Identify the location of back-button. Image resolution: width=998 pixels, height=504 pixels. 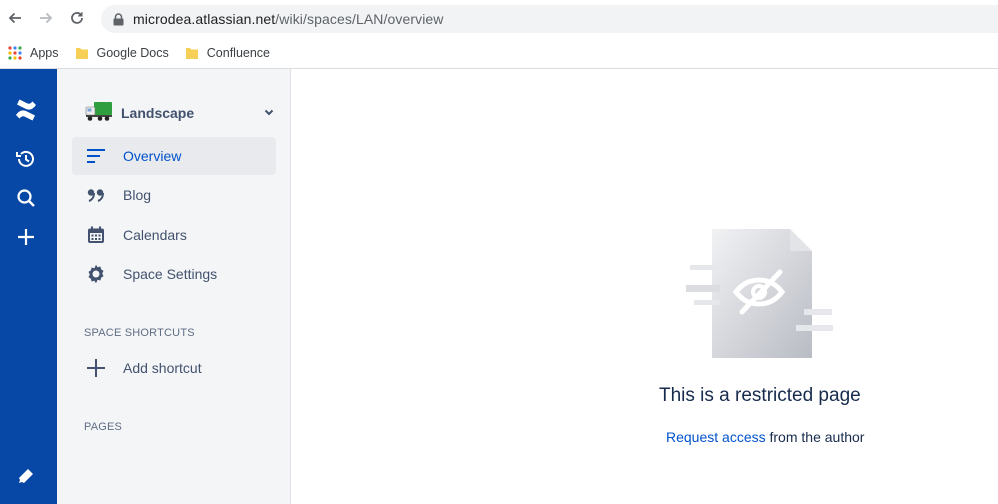
(15, 18).